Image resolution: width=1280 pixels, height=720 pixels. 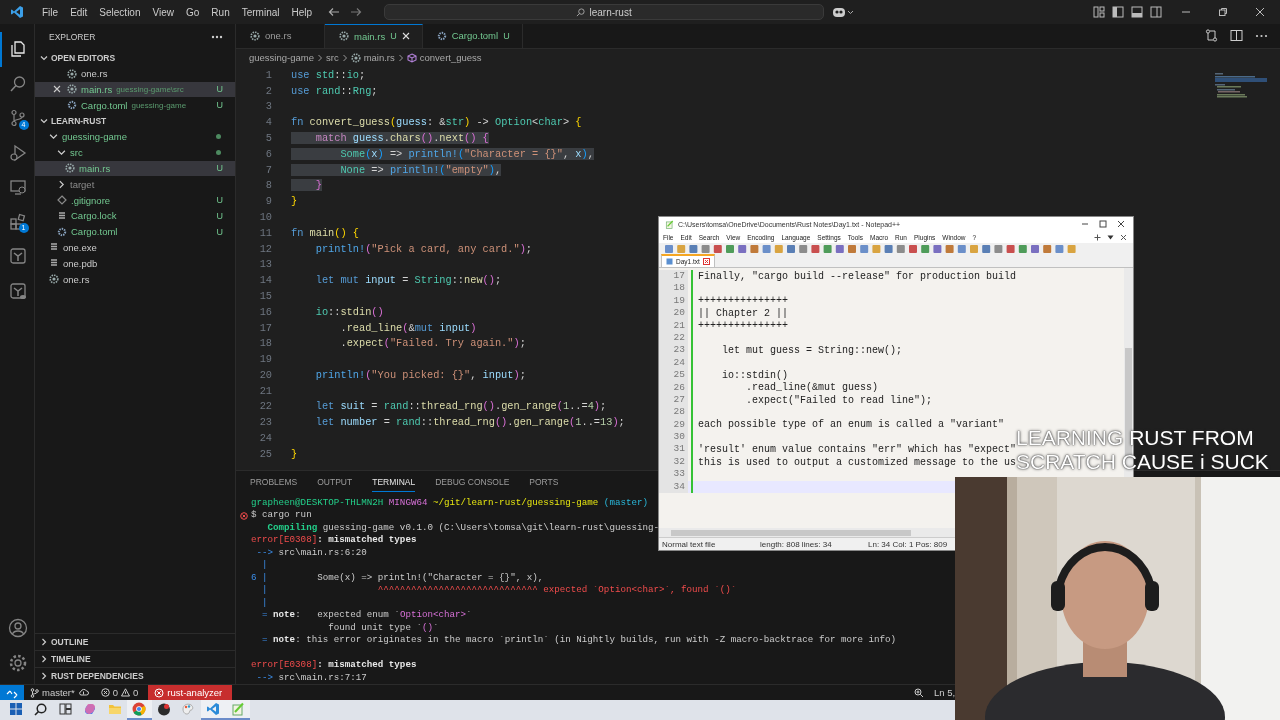 I want to click on editor-tab: Cargo.toml U, so click(x=472, y=36).